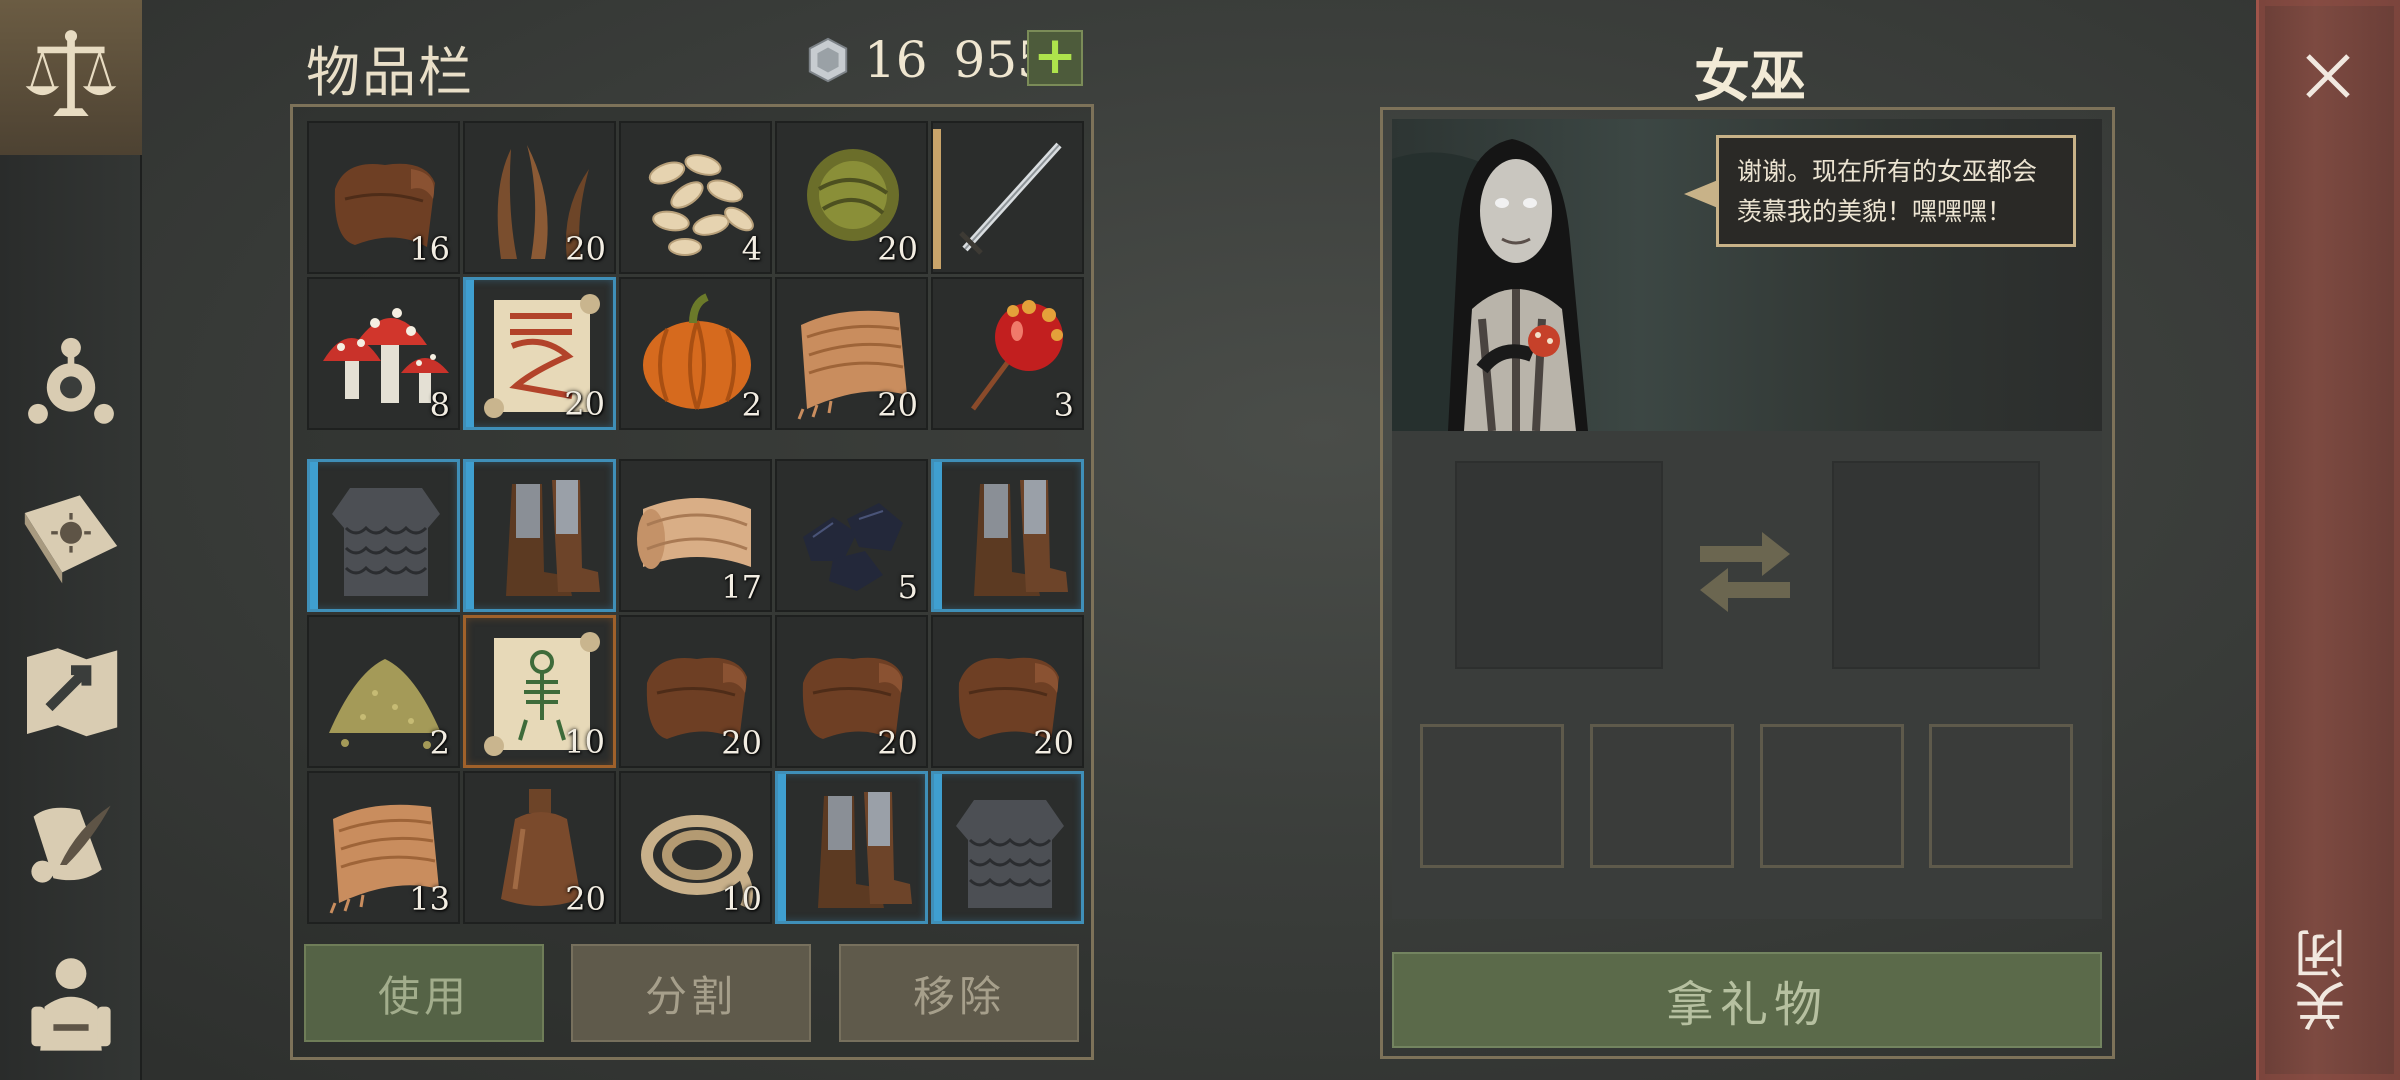 The width and height of the screenshot is (2400, 1080). What do you see at coordinates (1750, 77) in the screenshot?
I see `npc-title: 女巫` at bounding box center [1750, 77].